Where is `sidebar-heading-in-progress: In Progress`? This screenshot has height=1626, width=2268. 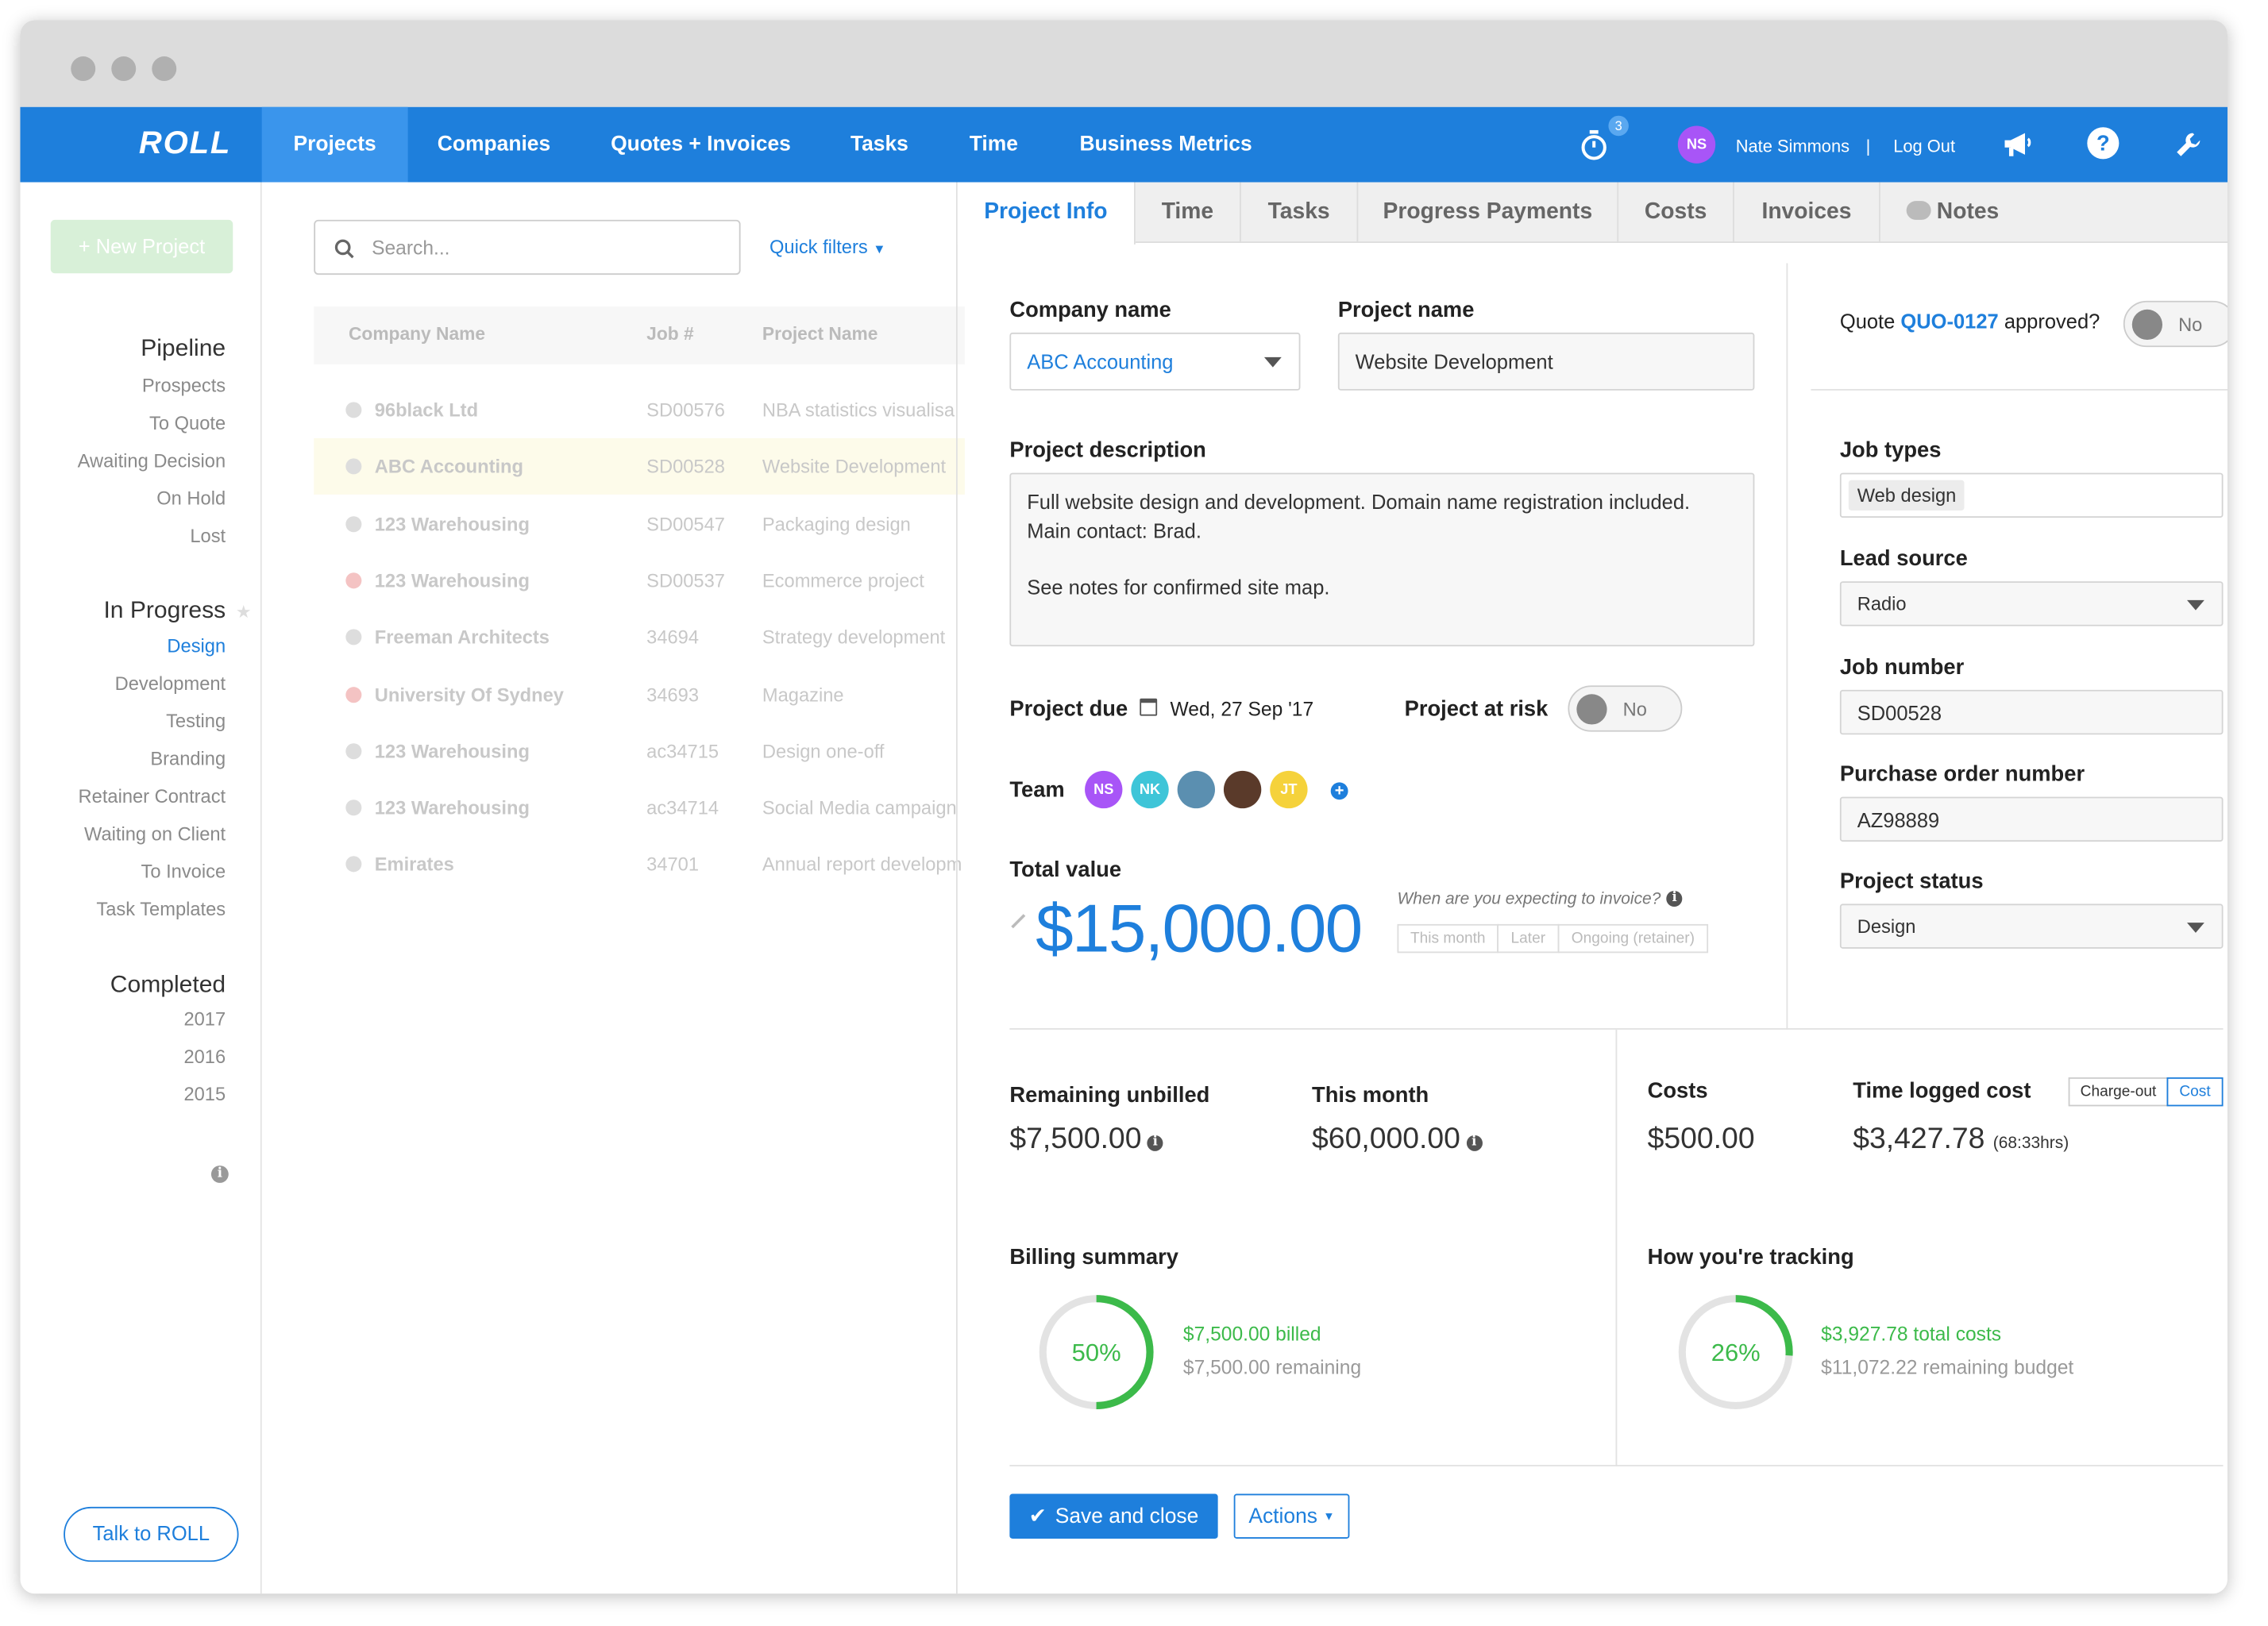 sidebar-heading-in-progress: In Progress is located at coordinates (164, 611).